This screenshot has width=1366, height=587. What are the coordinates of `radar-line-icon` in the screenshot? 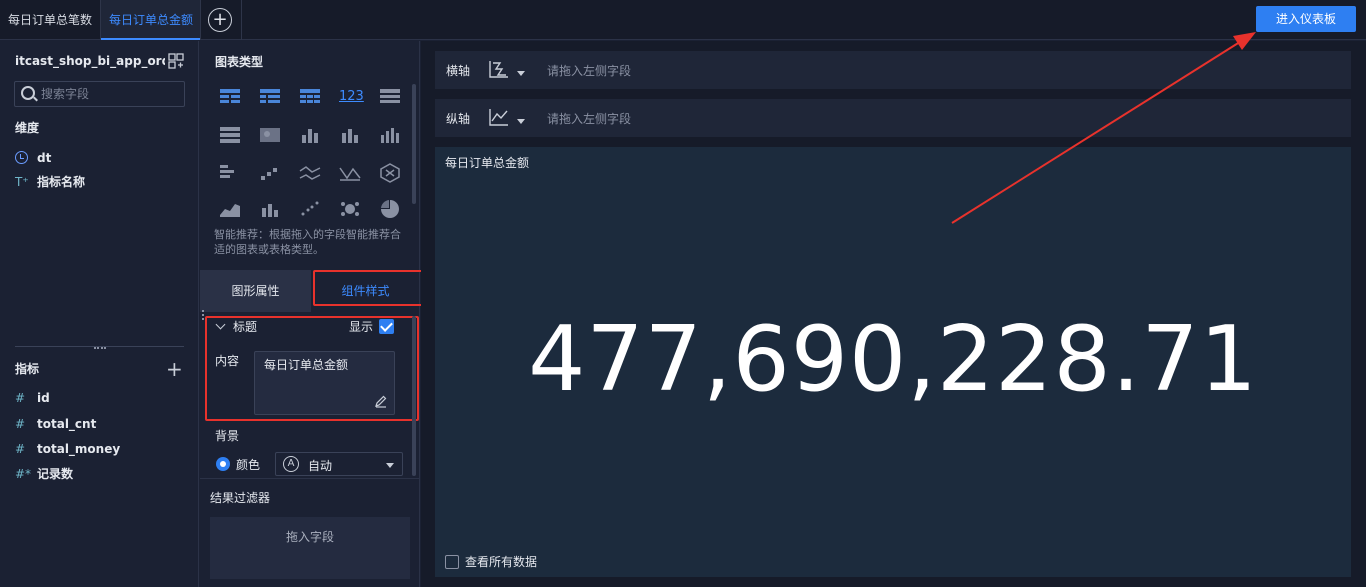 It's located at (350, 173).